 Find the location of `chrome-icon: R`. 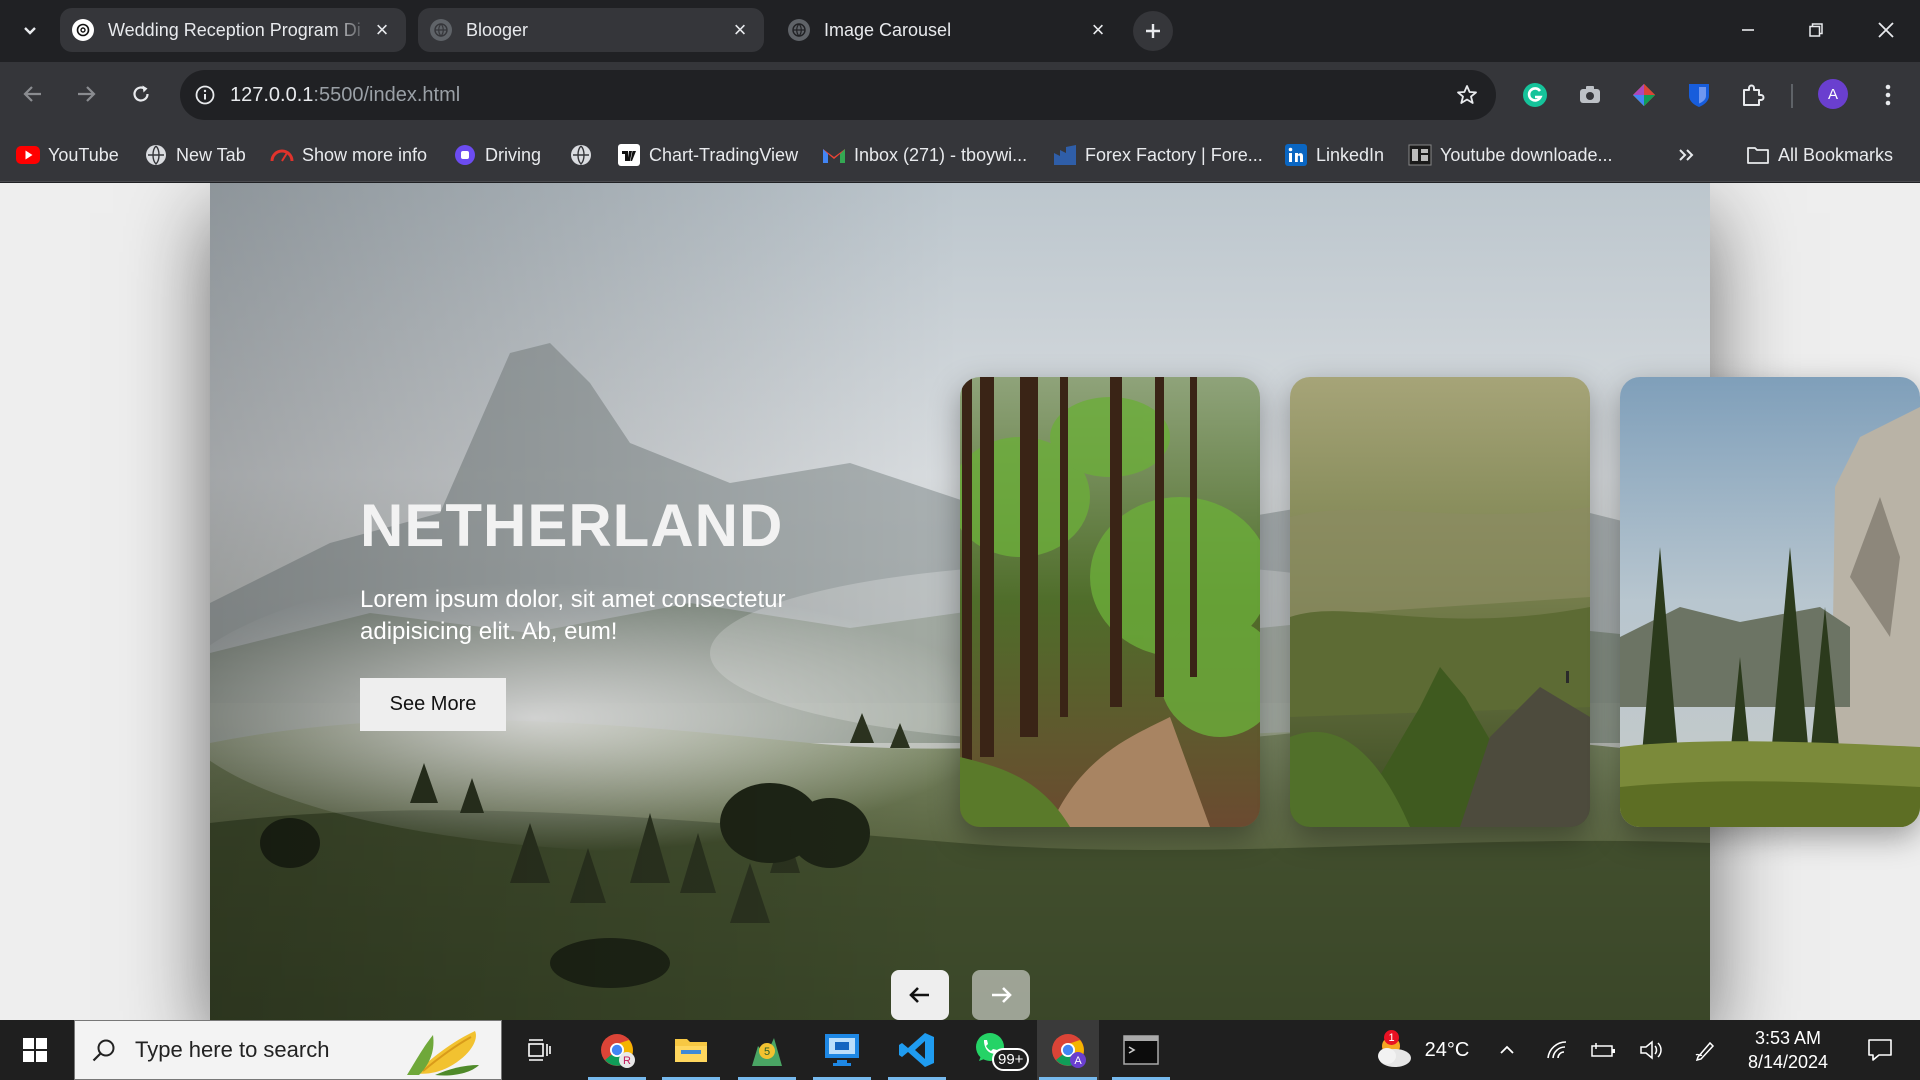

chrome-icon: R is located at coordinates (618, 1051).